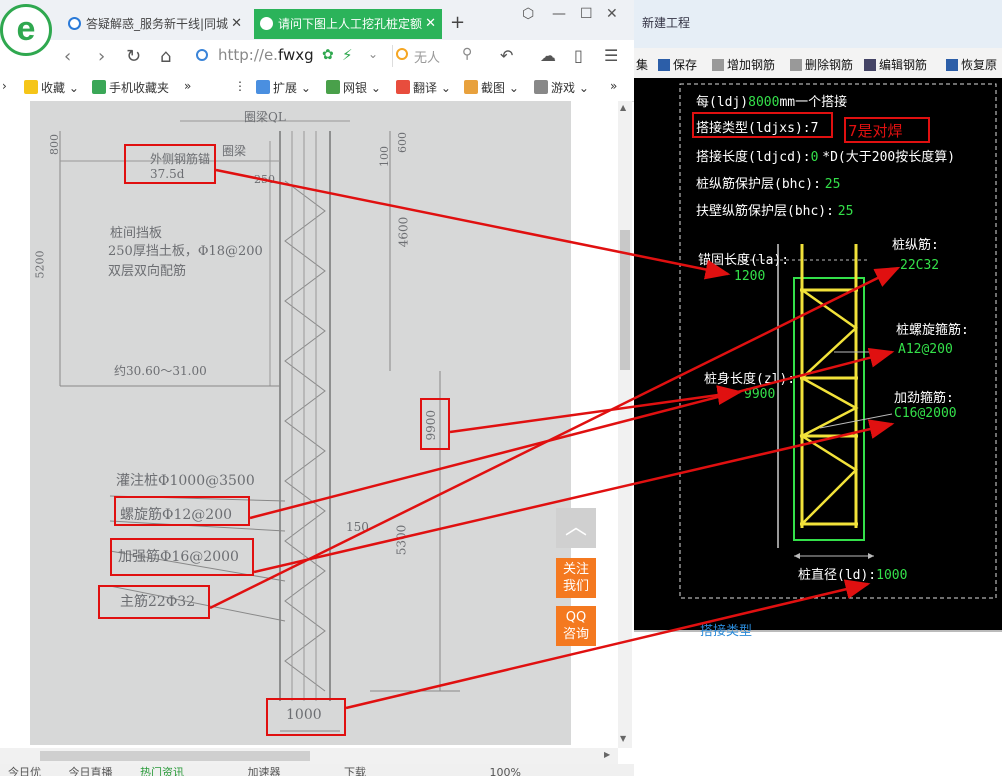 This screenshot has height=778, width=1002. Describe the element at coordinates (821, 64) in the screenshot. I see `delete-rebar-button: 删除钢筋` at that location.